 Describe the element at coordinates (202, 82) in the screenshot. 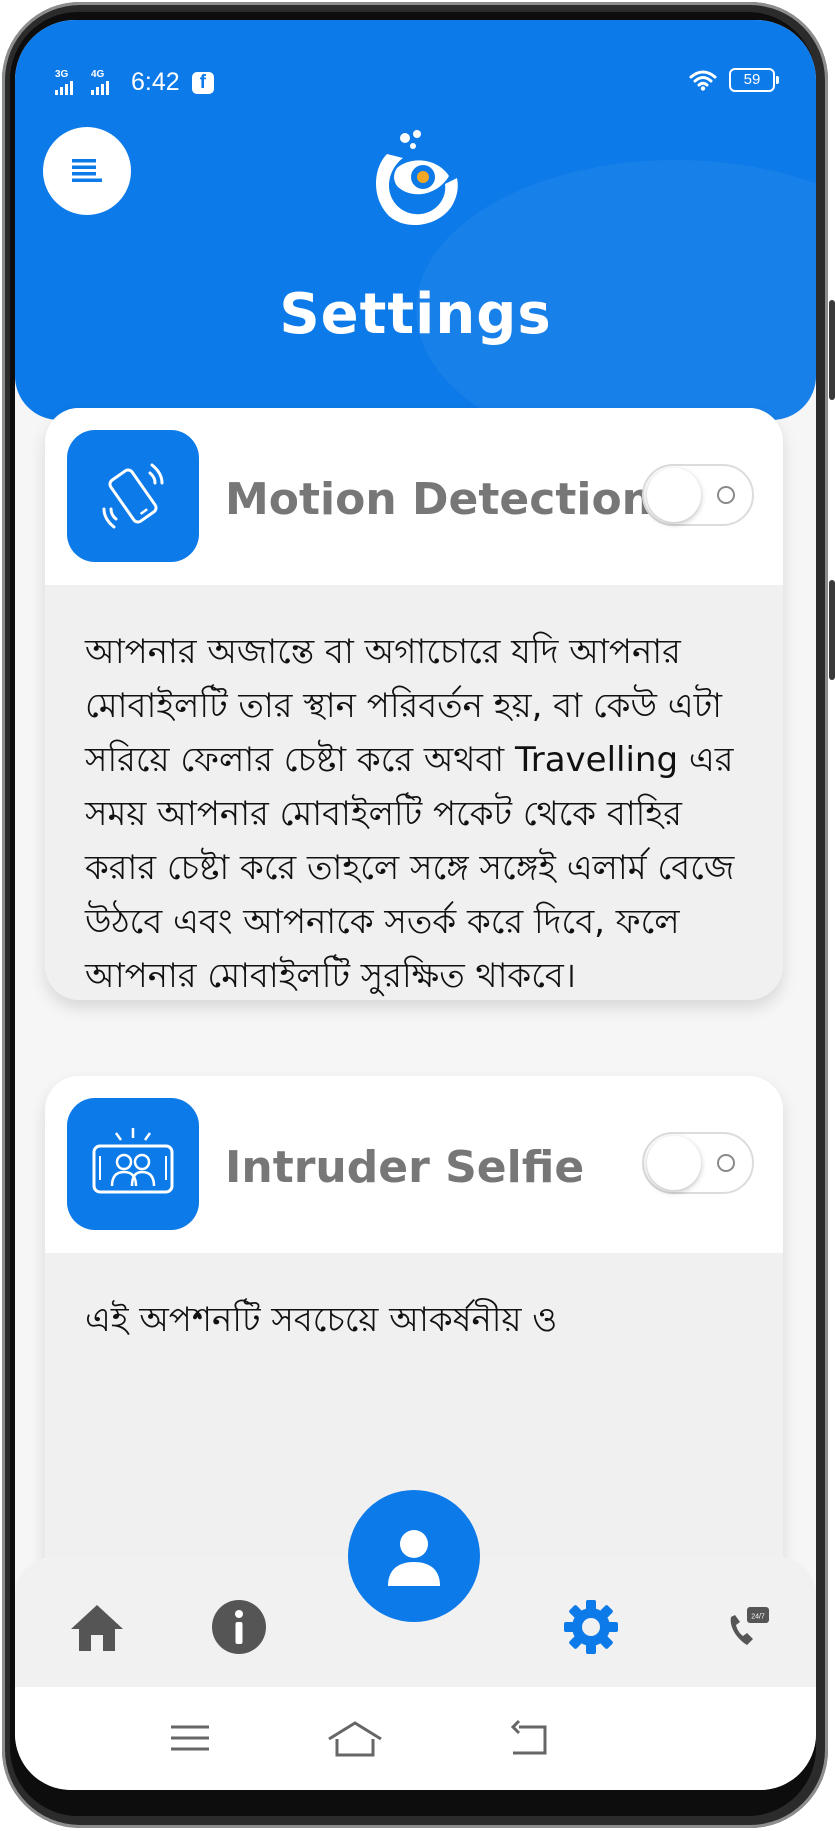

I see `facebook-notification-icon` at that location.